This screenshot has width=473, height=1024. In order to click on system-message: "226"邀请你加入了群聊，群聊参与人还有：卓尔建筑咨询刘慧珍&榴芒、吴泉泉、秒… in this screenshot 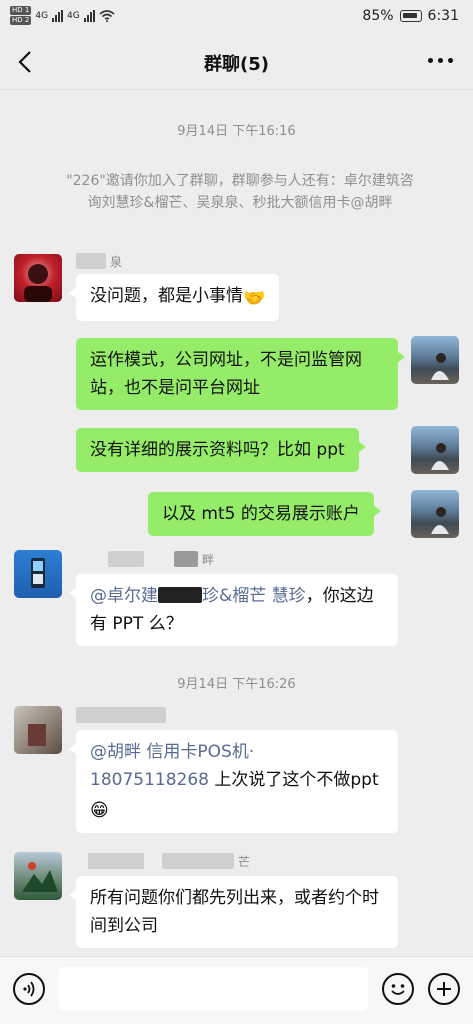, I will do `click(240, 192)`.